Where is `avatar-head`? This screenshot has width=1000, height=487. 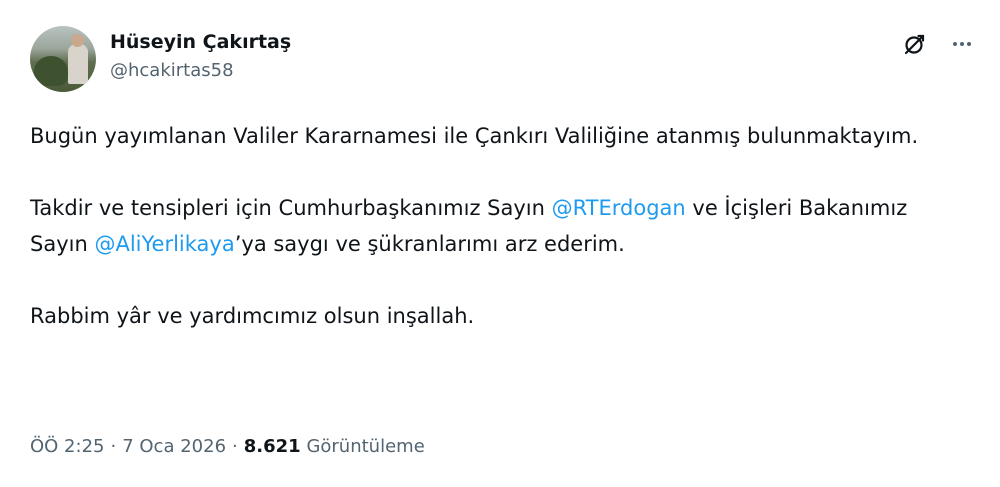 avatar-head is located at coordinates (77, 40).